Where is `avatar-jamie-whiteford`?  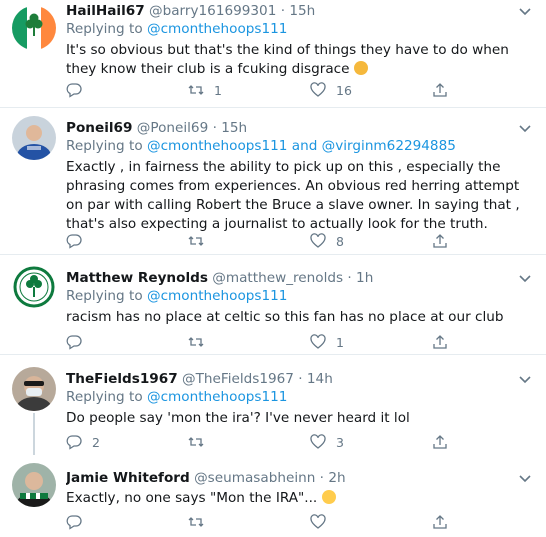
avatar-jamie-whiteford is located at coordinates (34, 485).